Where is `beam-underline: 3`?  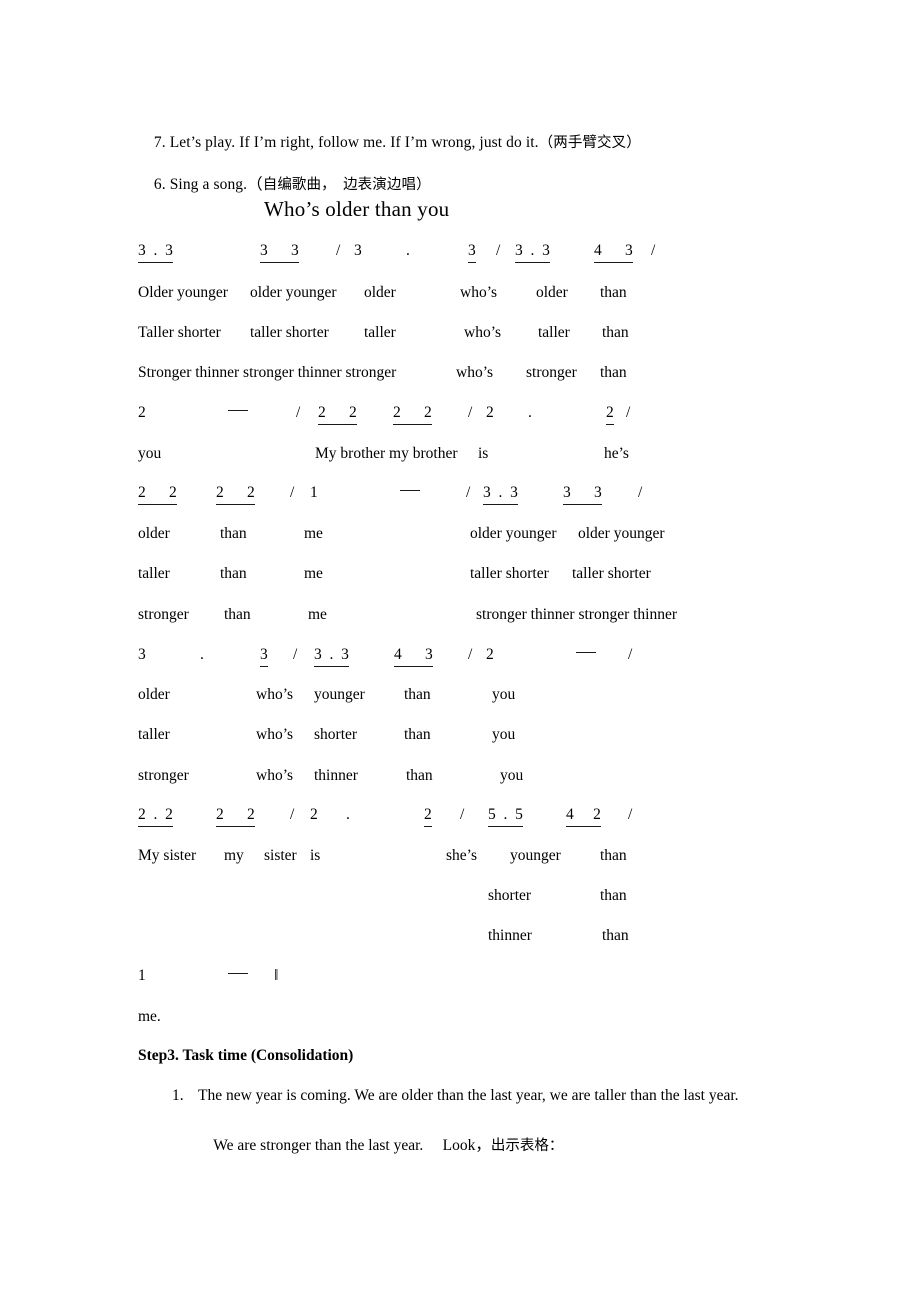
beam-underline: 3 is located at coordinates (472, 252).